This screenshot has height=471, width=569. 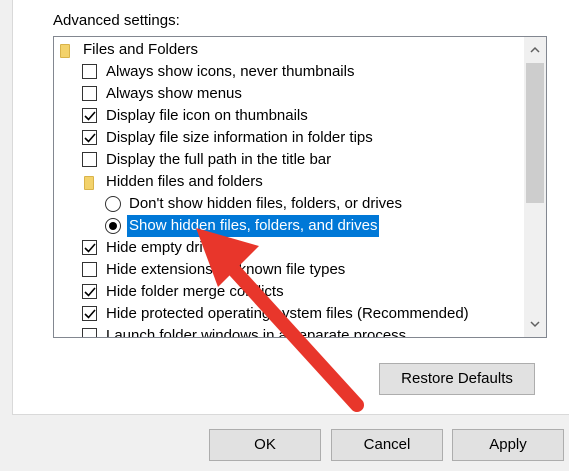 I want to click on cancel-button: Cancel, so click(x=387, y=445).